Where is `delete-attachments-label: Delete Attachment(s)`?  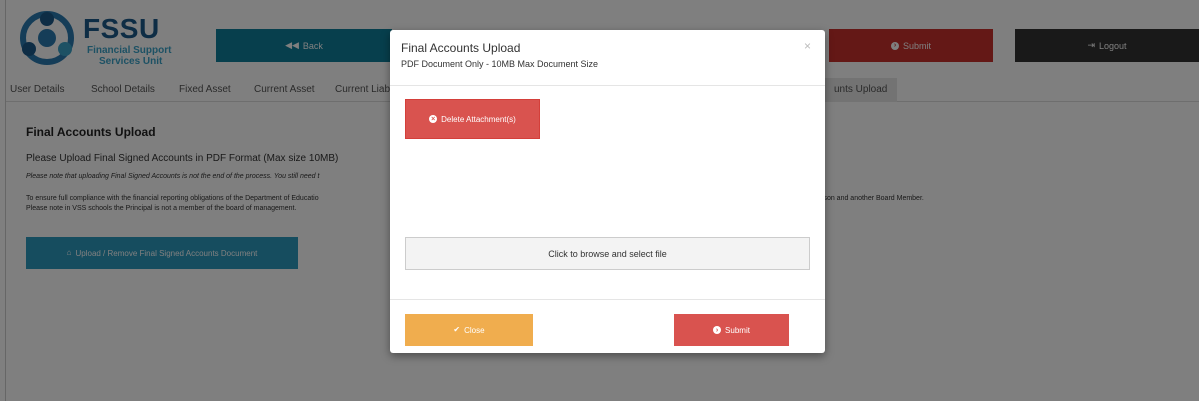 delete-attachments-label: Delete Attachment(s) is located at coordinates (478, 119).